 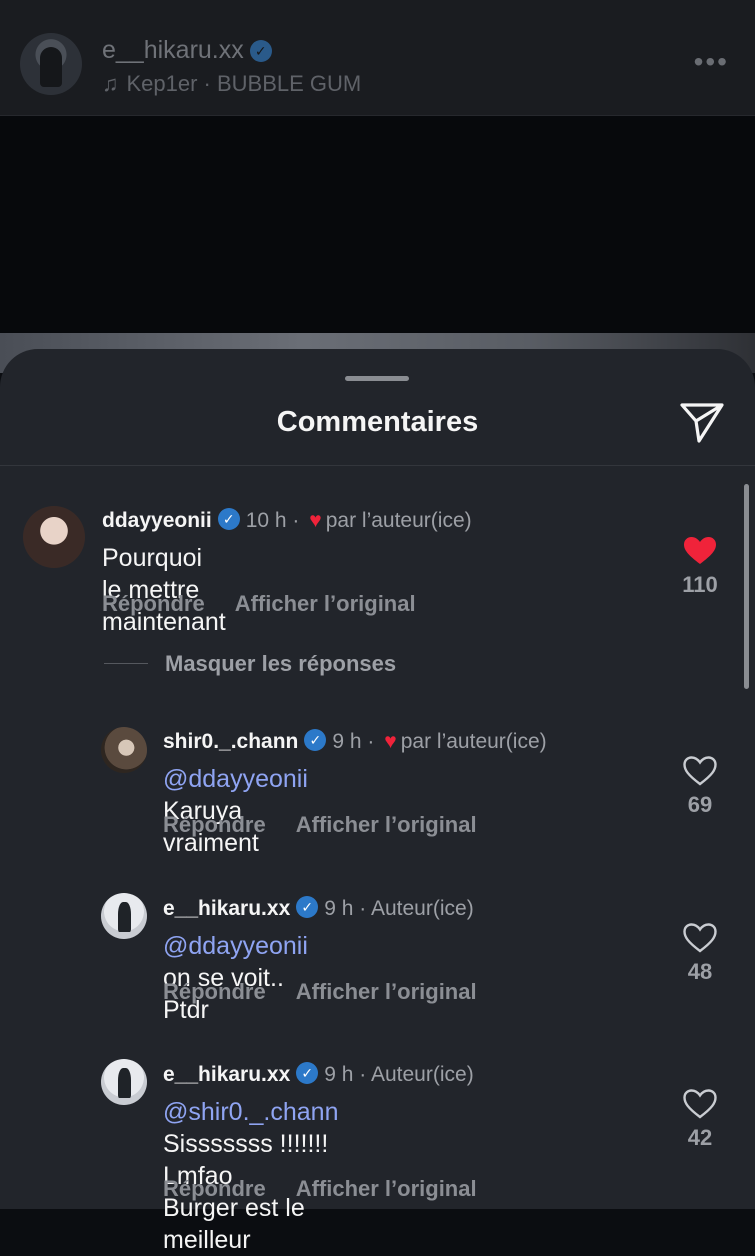 I want to click on post-music: ♫ Kep1er · BUBBLE GUM, so click(x=231, y=84).